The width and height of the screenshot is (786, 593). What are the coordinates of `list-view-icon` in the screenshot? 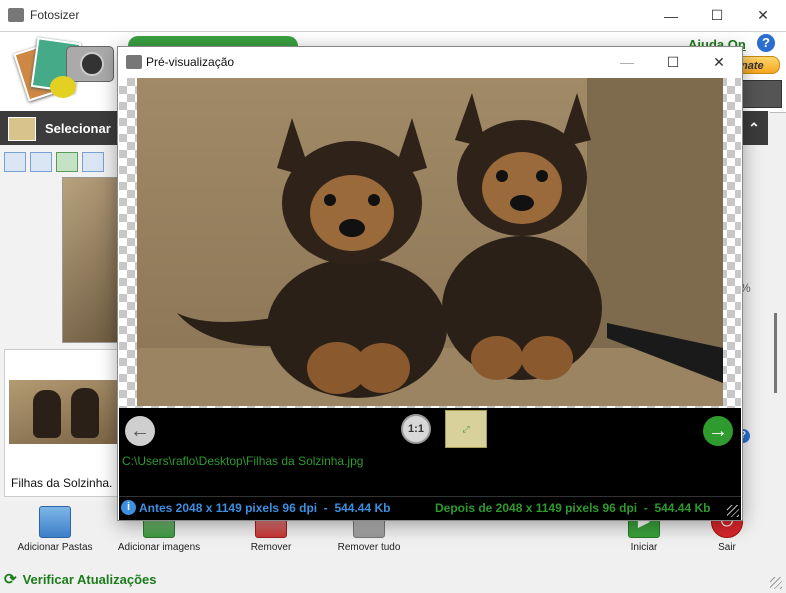 It's located at (93, 162).